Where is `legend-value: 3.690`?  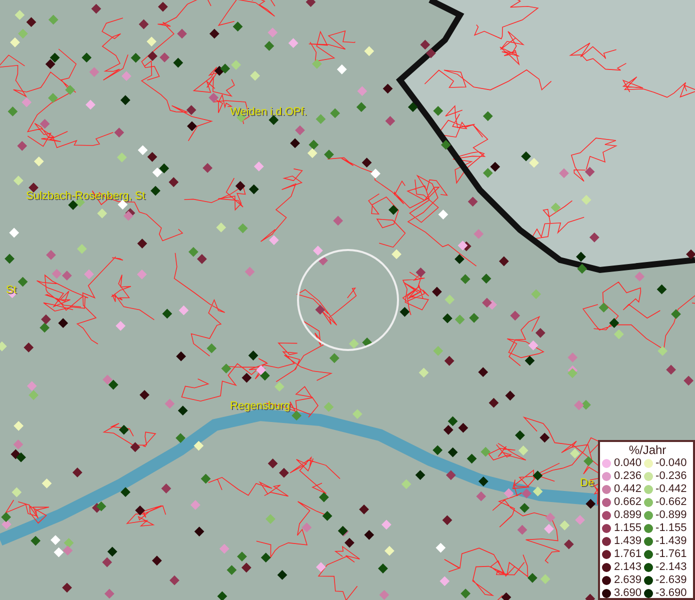 legend-value: 3.690 is located at coordinates (628, 593).